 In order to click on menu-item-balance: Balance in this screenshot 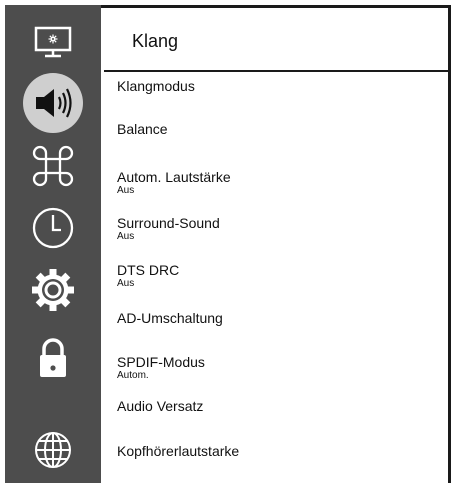, I will do `click(277, 129)`.